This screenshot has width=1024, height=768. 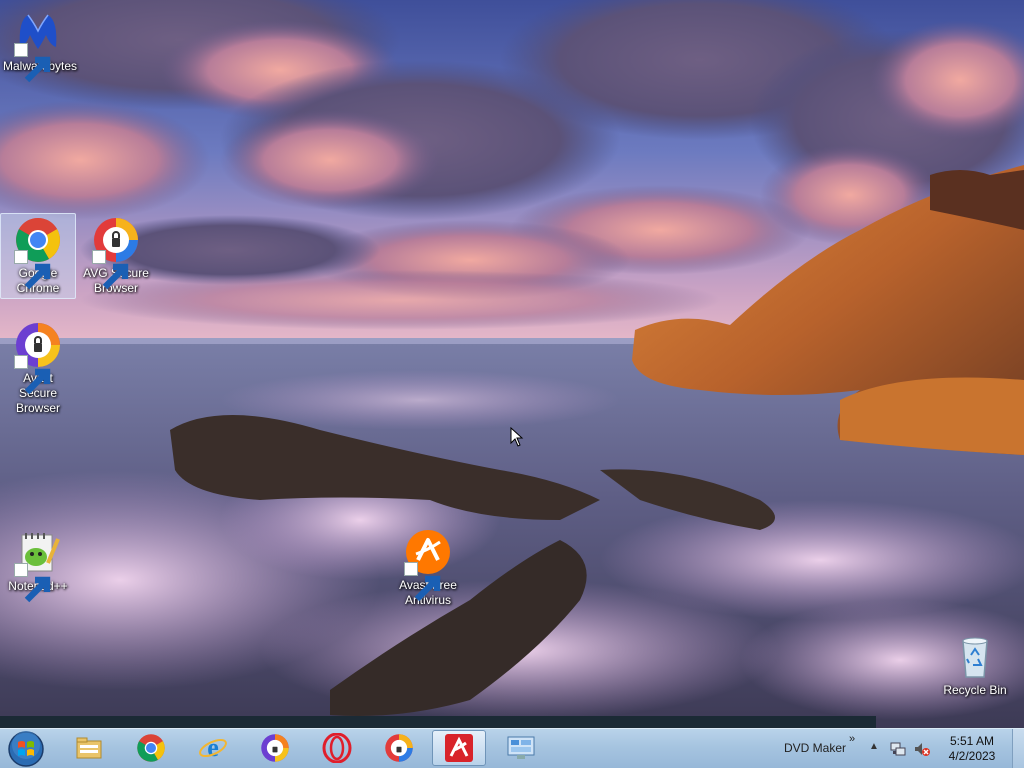 I want to click on desktop-icon-avg-secure-browser: AVG Secure Browser, so click(x=116, y=256).